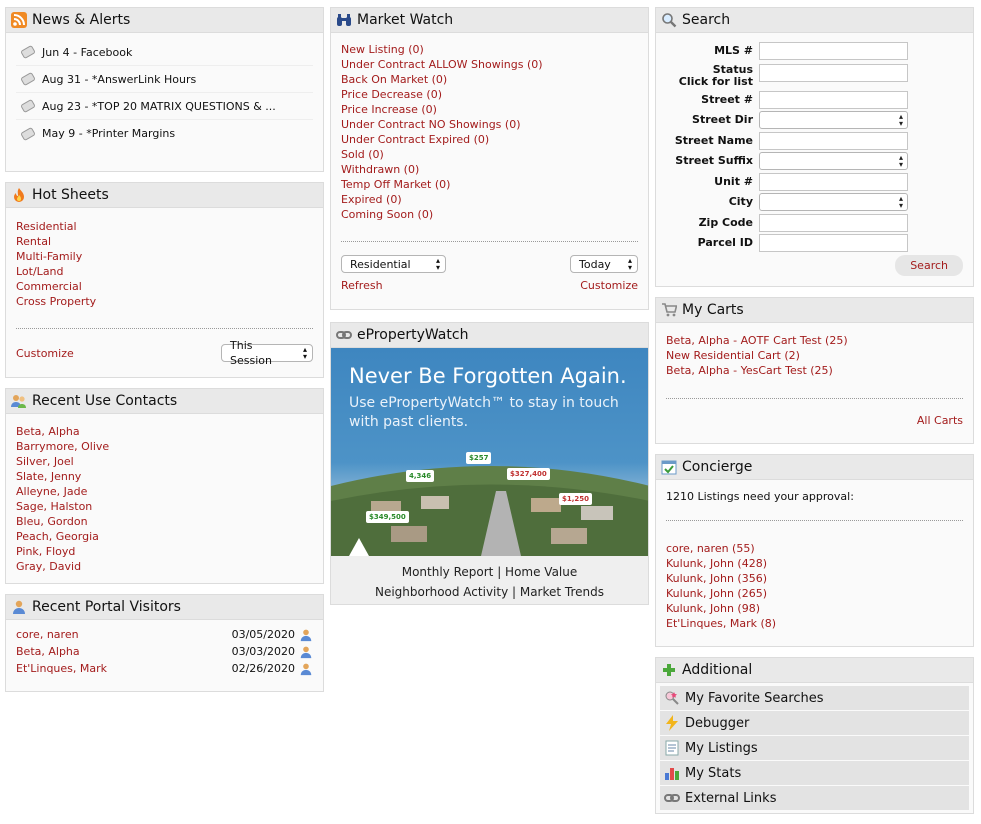  Describe the element at coordinates (272, 652) in the screenshot. I see `visitor-date-cell: 03/03/2020` at that location.